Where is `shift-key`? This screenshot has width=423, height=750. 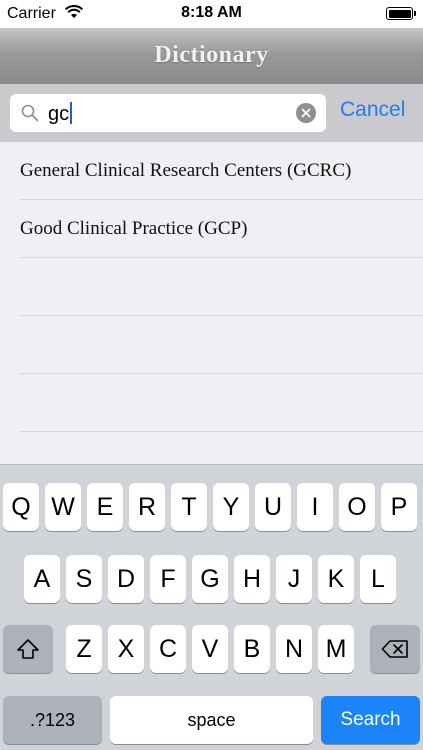
shift-key is located at coordinates (28, 649).